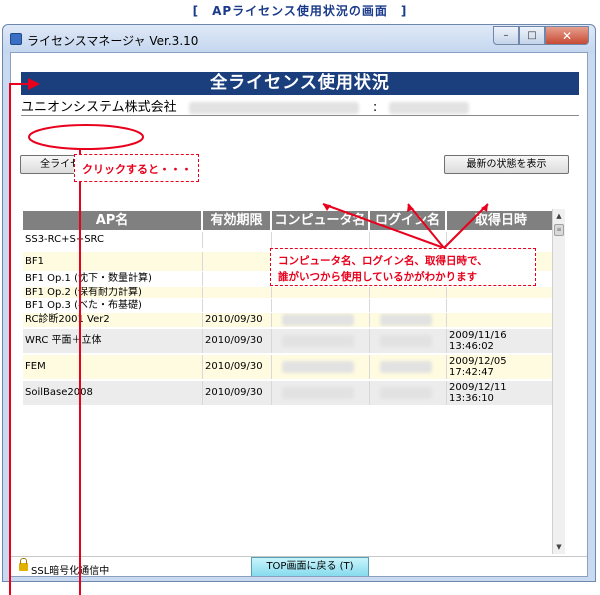  Describe the element at coordinates (64, 239) in the screenshot. I see `cell-text: SS3-RC+S+SRC` at that location.